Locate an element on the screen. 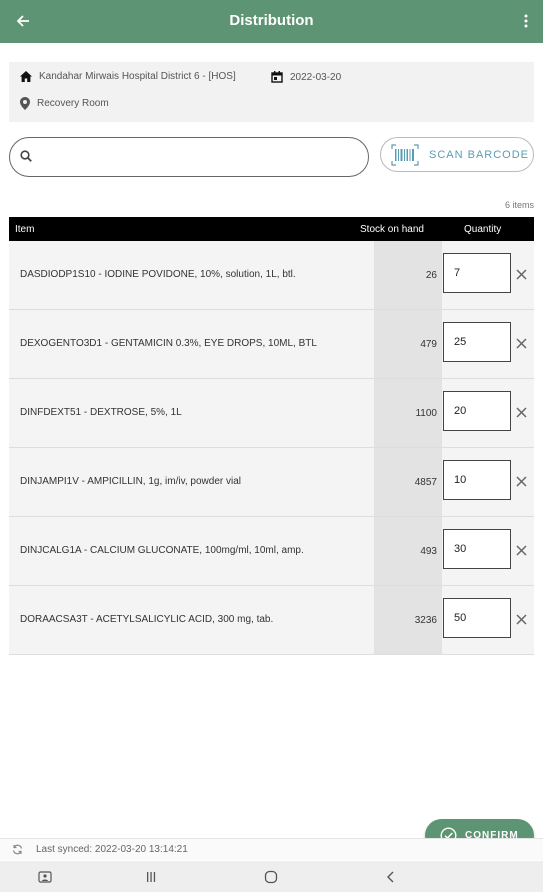 This screenshot has width=543, height=892. stock-on-hand: 479 is located at coordinates (428, 344).